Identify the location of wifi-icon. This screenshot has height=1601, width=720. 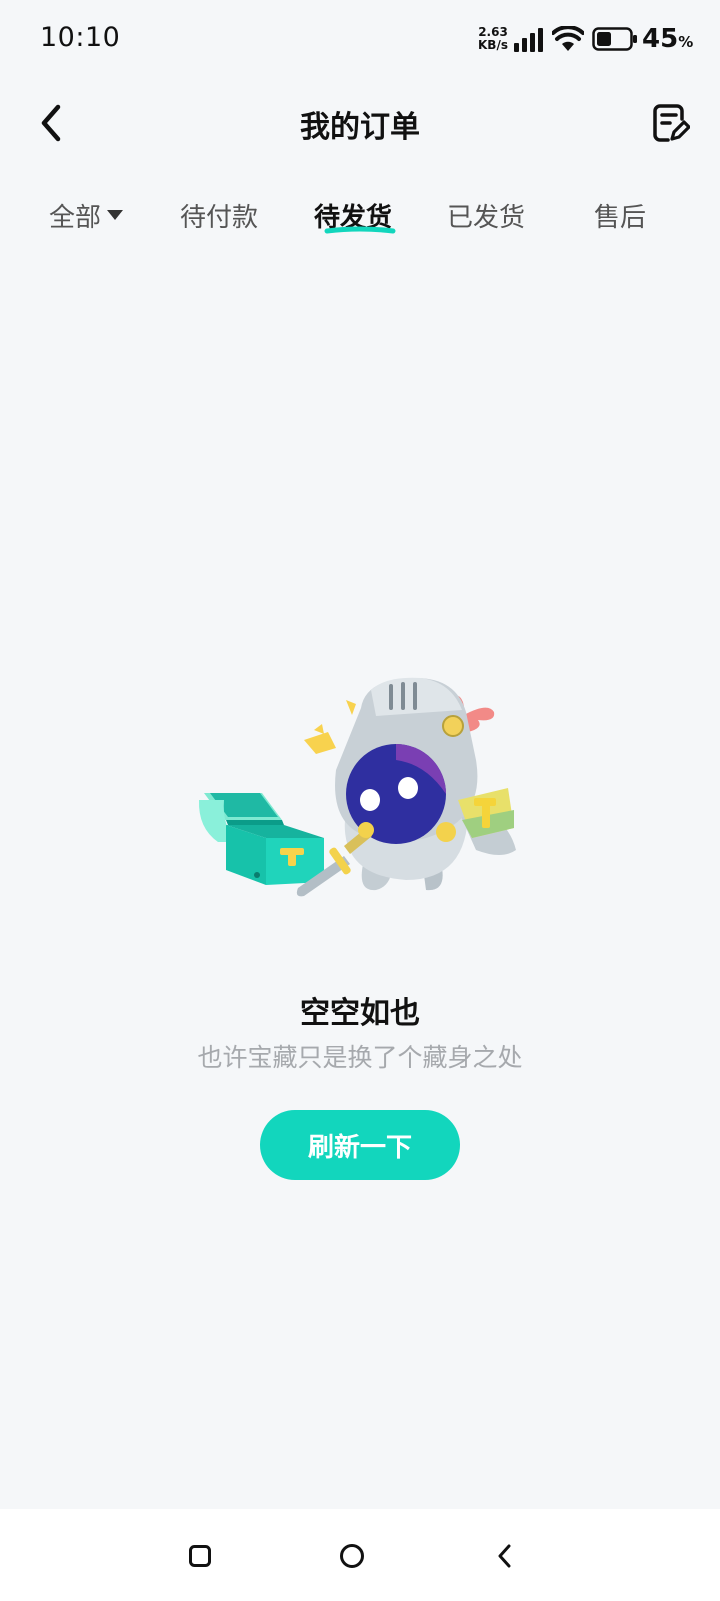
(568, 38).